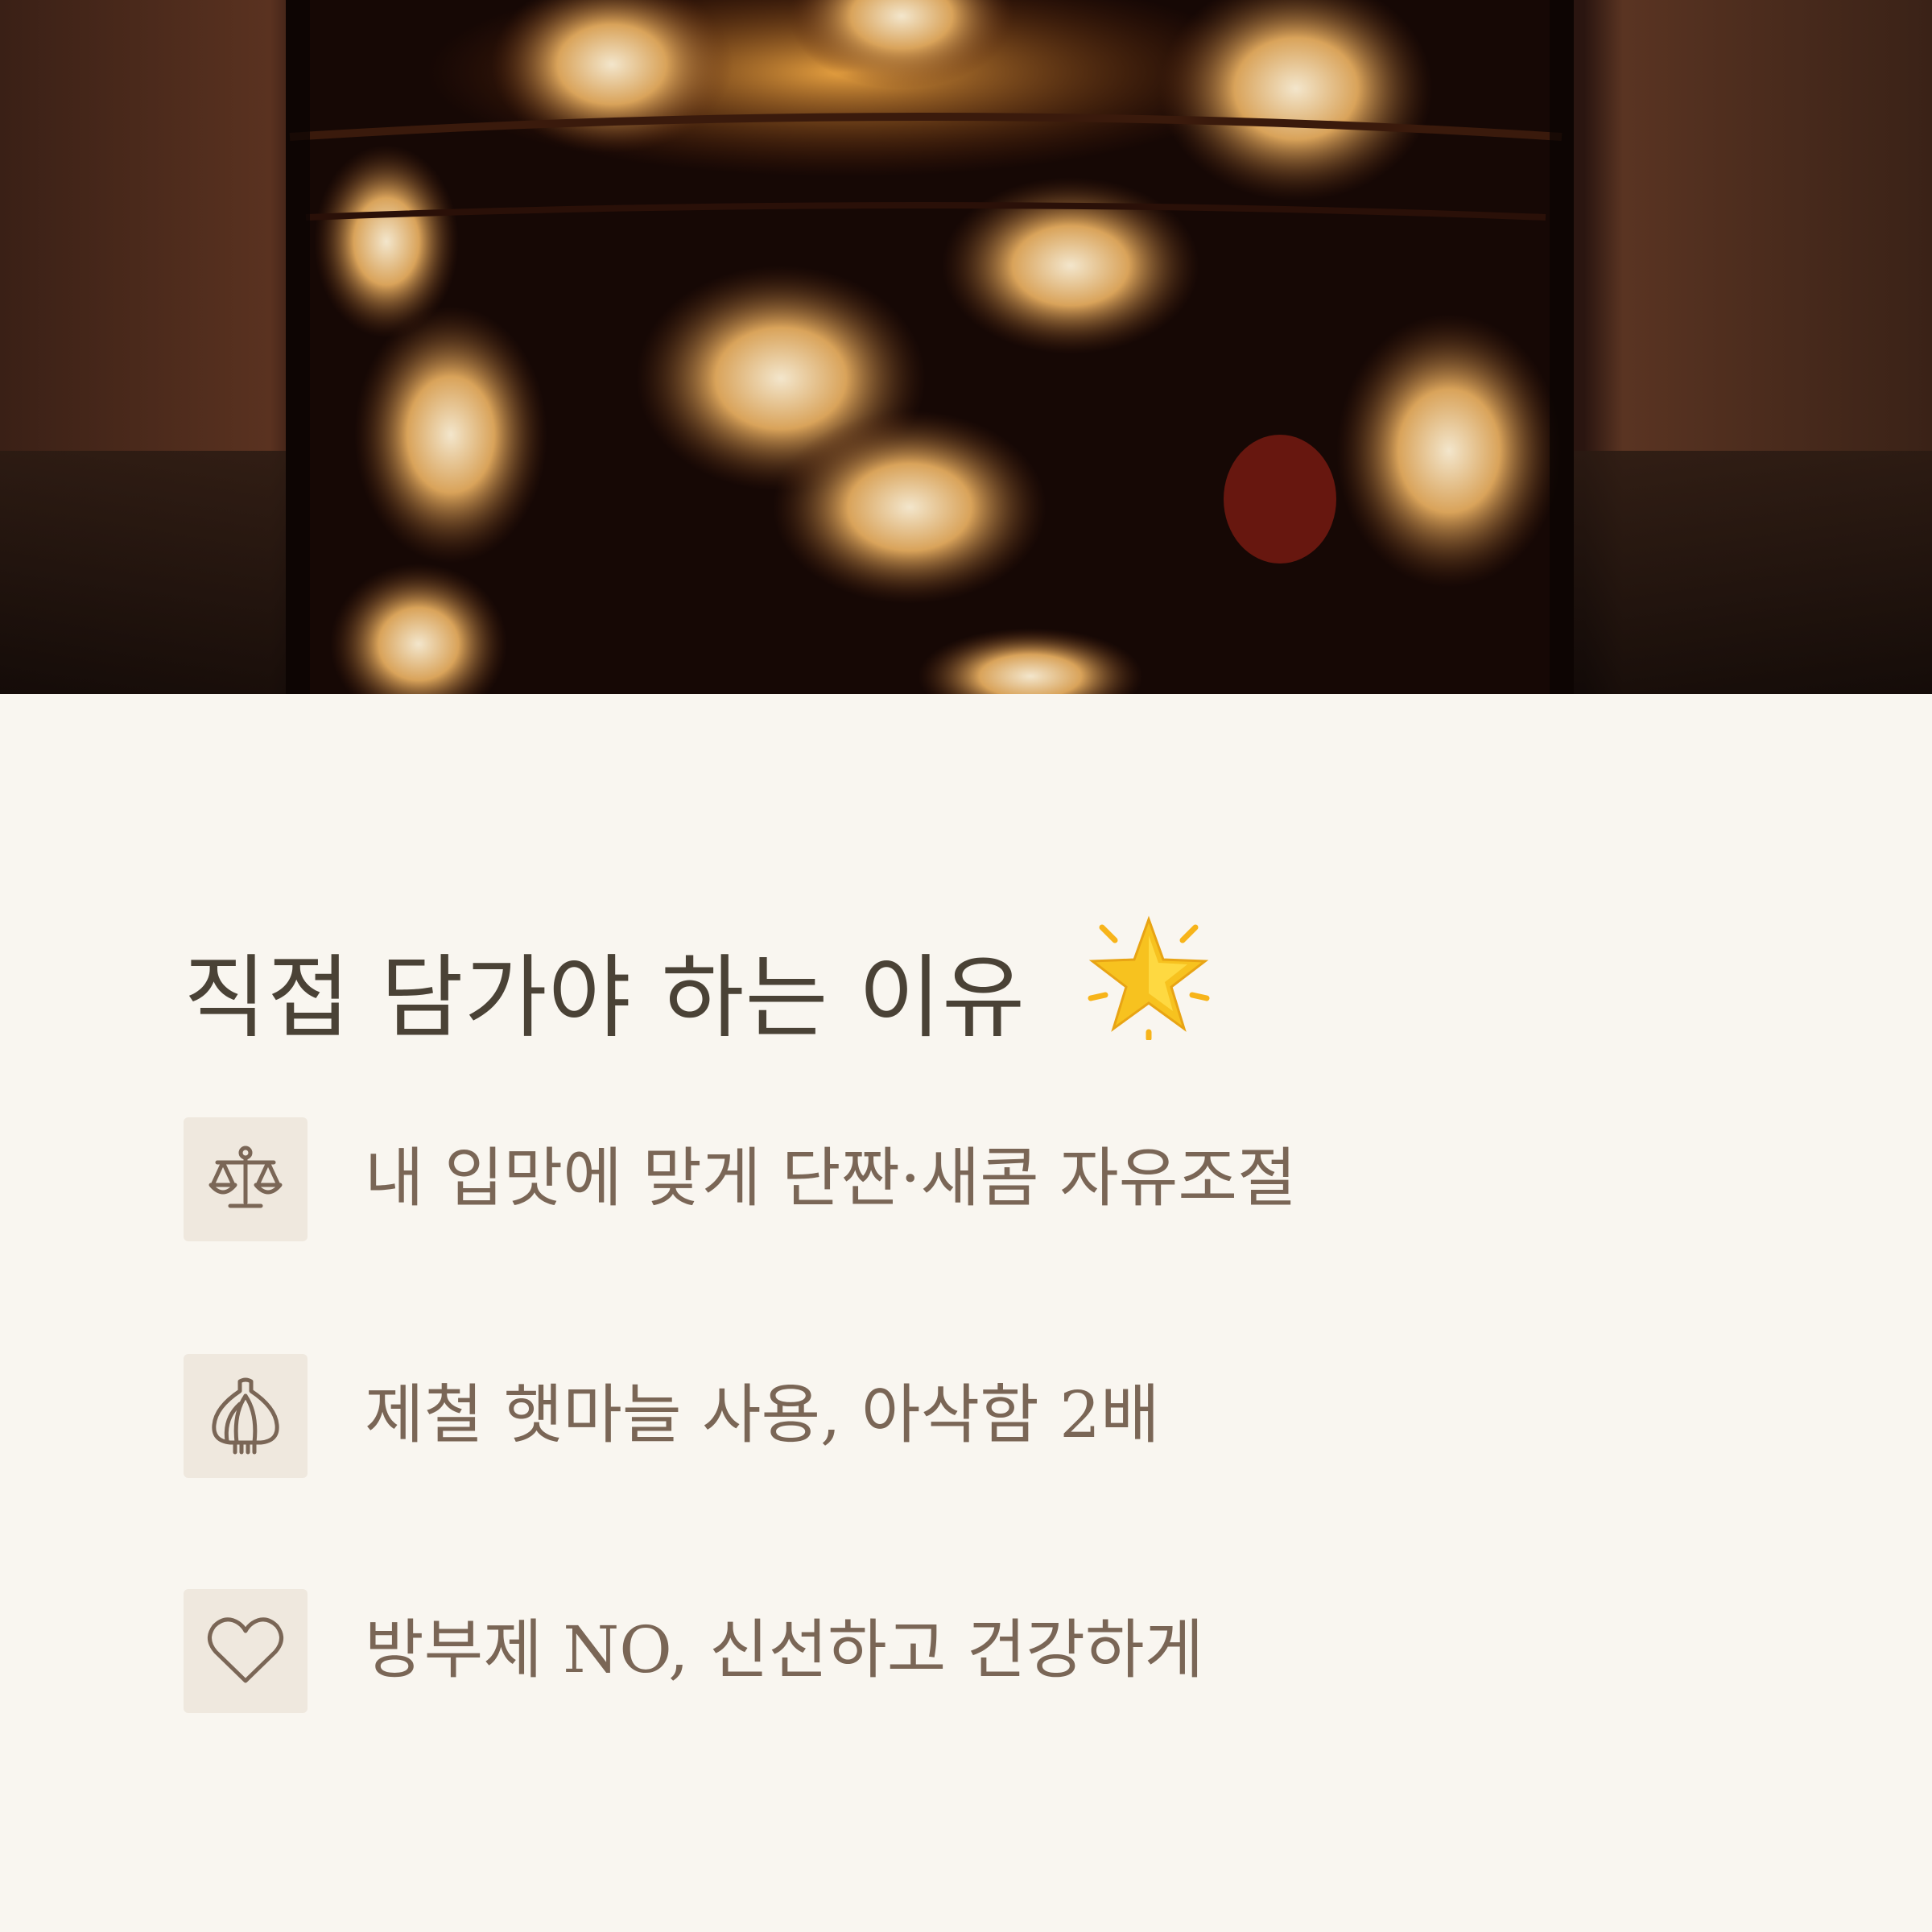 The width and height of the screenshot is (1932, 1932). I want to click on reason-text: 방부제 NO, 신선하고 건강하게, so click(784, 1649).